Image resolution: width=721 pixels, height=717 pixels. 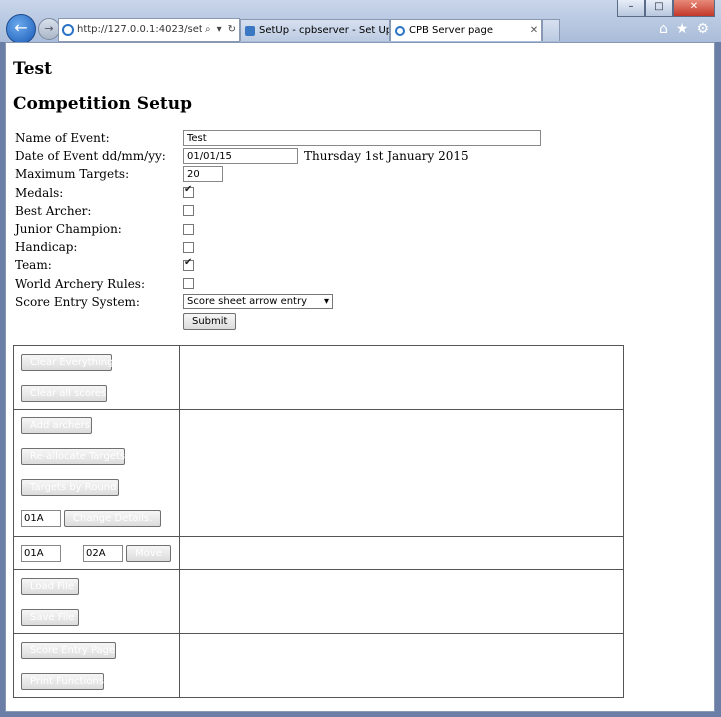 I want to click on clear-everything-button: Clear Everything, so click(x=67, y=362).